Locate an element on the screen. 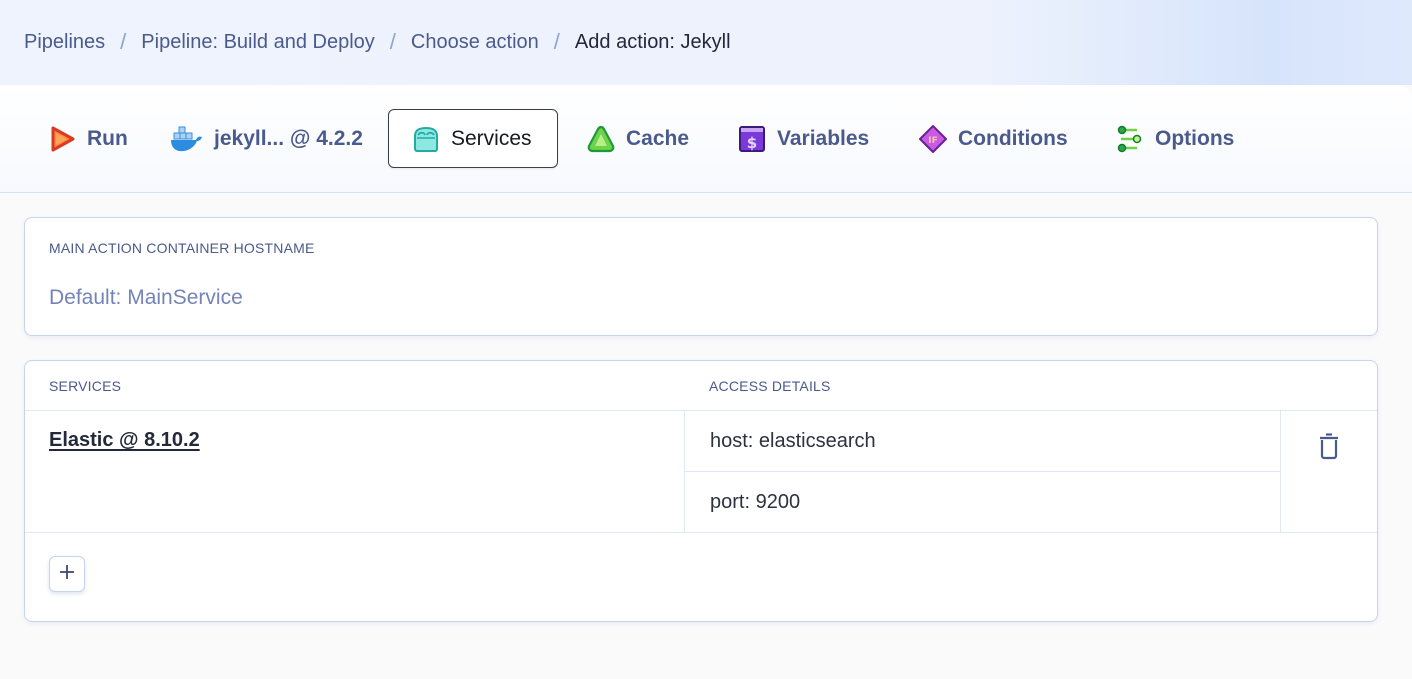 This screenshot has width=1412, height=679. access-host: host: elasticsearch is located at coordinates (793, 440).